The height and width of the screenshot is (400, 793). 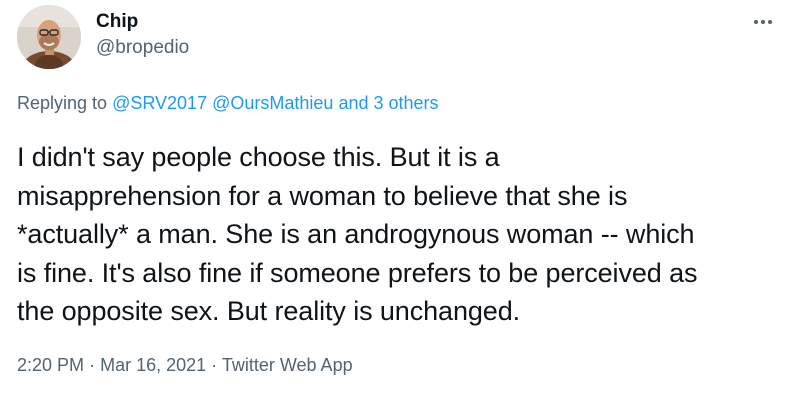 I want to click on more-options-button, so click(x=763, y=22).